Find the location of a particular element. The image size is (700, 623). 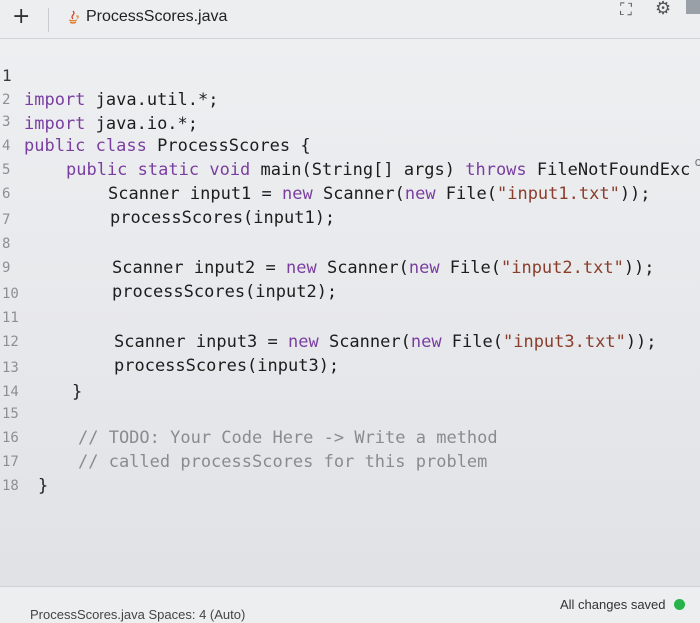

window-edge is located at coordinates (693, 7).